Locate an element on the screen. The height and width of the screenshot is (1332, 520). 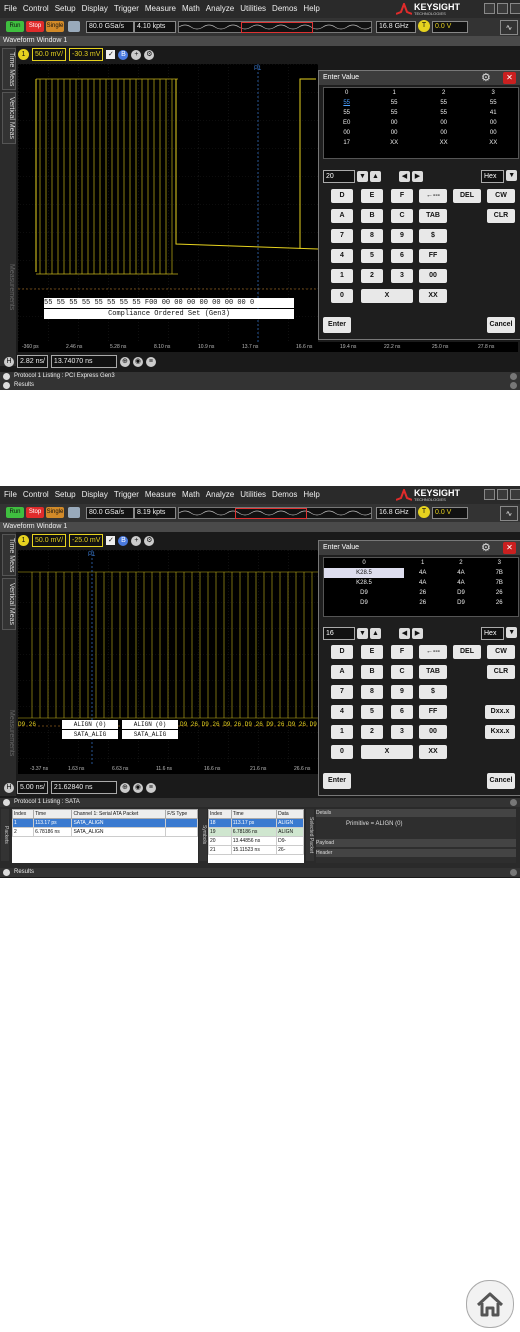
trigger-level: 0.0 V is located at coordinates (450, 27).